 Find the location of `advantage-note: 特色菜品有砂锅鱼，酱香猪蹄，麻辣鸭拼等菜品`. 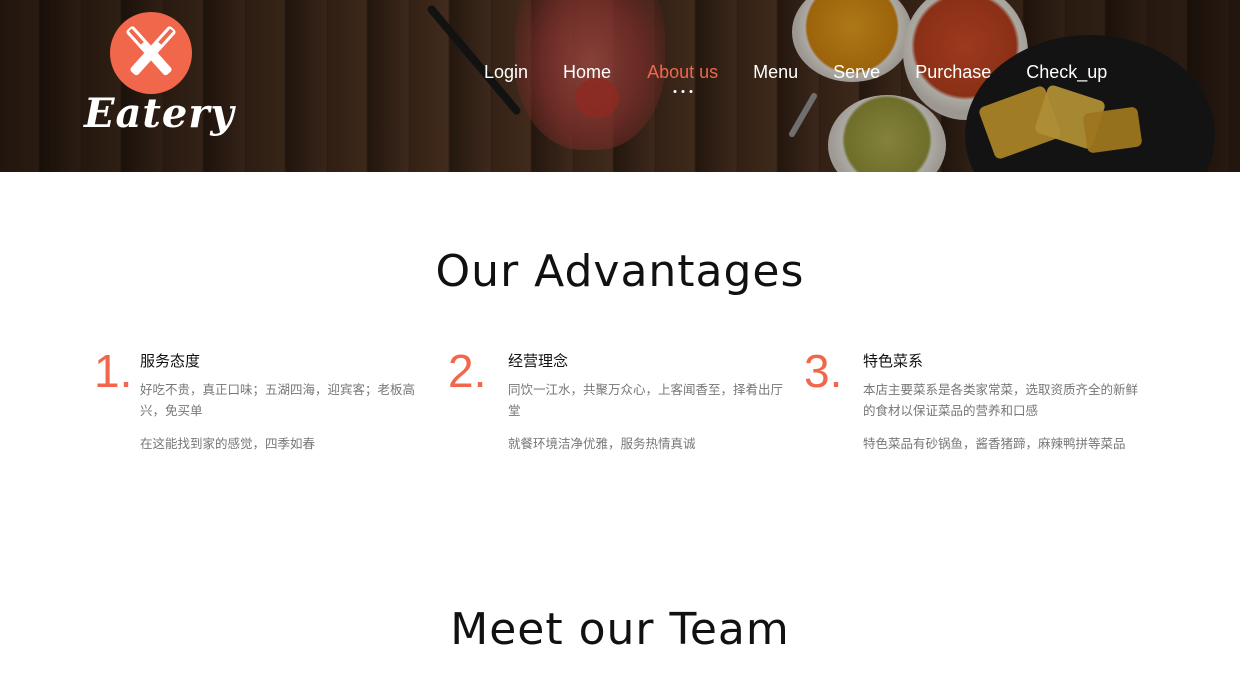

advantage-note: 特色菜品有砂锅鱼，酱香猪蹄，麻辣鸭拼等菜品 is located at coordinates (994, 443).